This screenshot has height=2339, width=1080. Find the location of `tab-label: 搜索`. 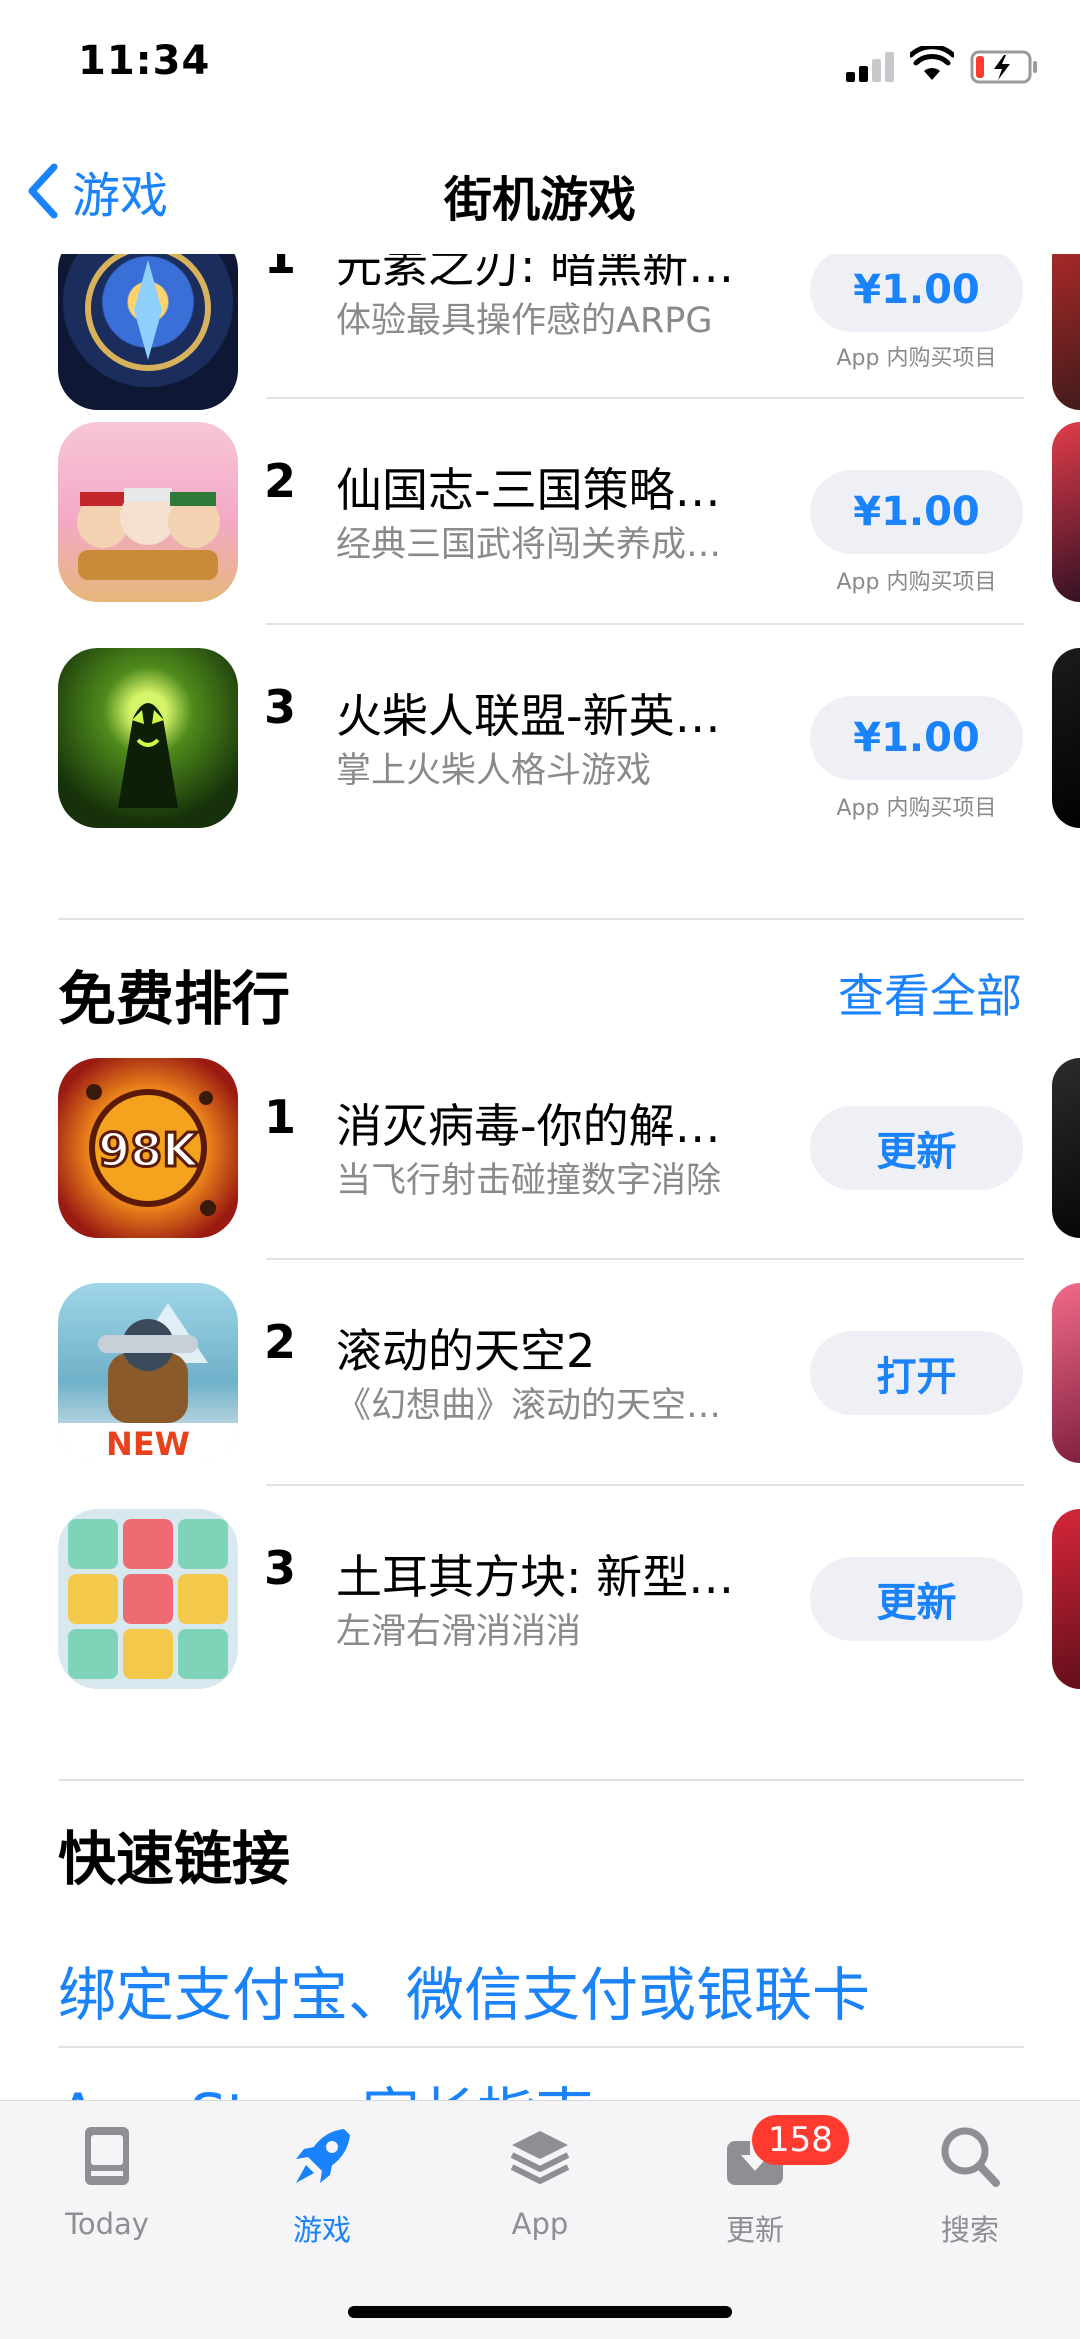

tab-label: 搜索 is located at coordinates (969, 2230).